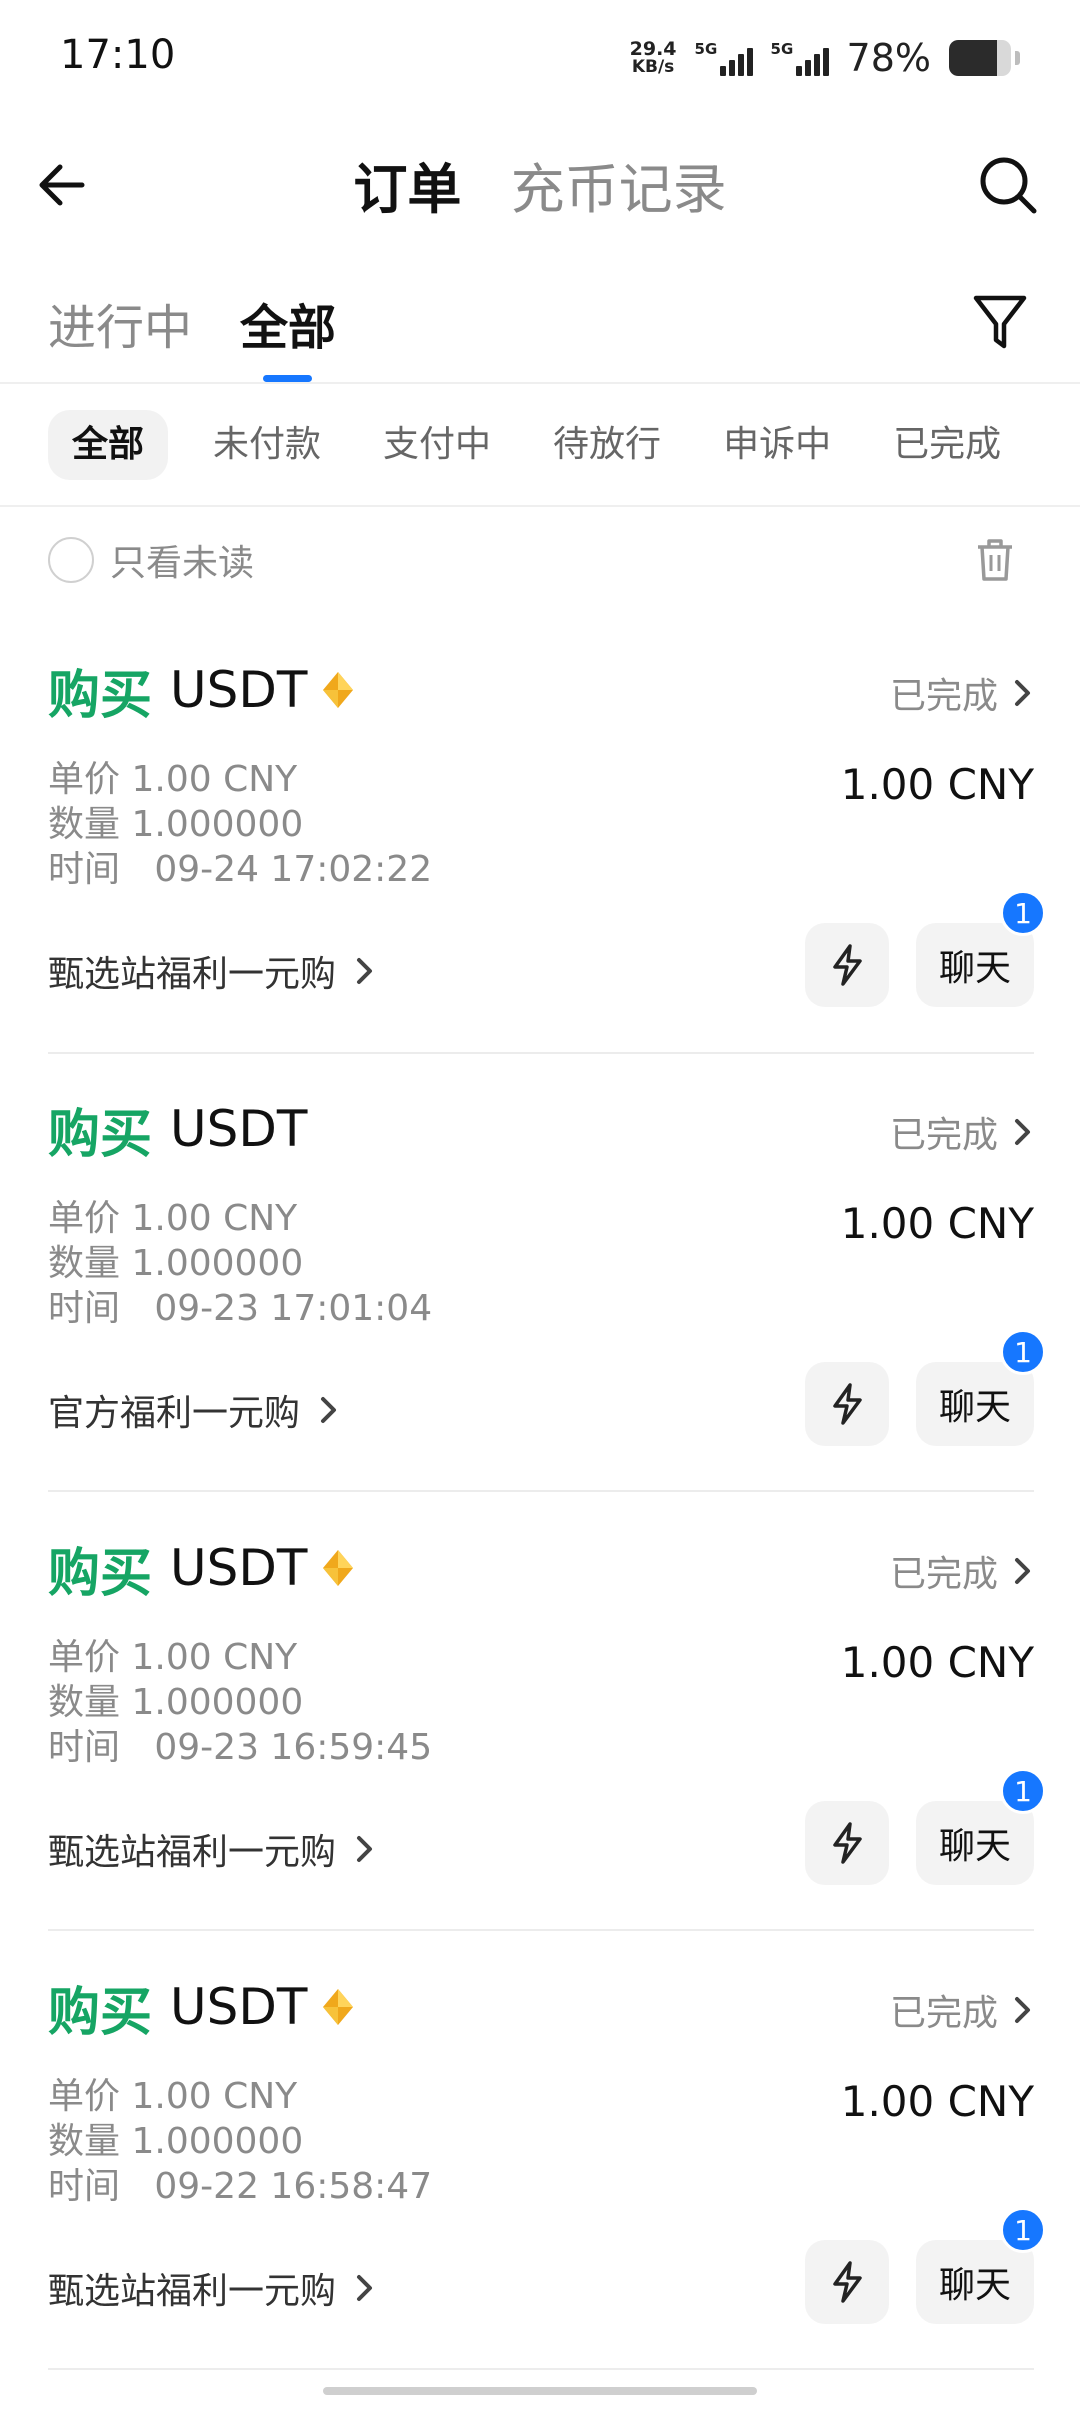  I want to click on signal-label: 5G, so click(706, 49).